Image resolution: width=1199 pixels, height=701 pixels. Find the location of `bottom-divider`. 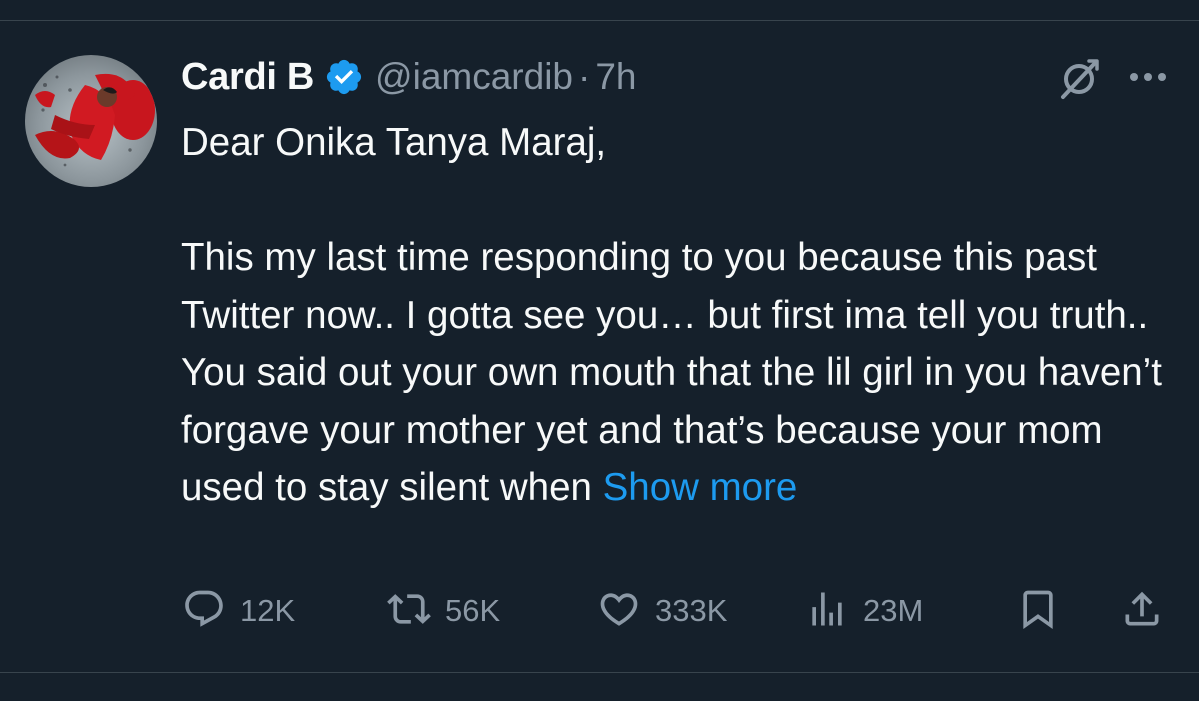

bottom-divider is located at coordinates (599, 672).